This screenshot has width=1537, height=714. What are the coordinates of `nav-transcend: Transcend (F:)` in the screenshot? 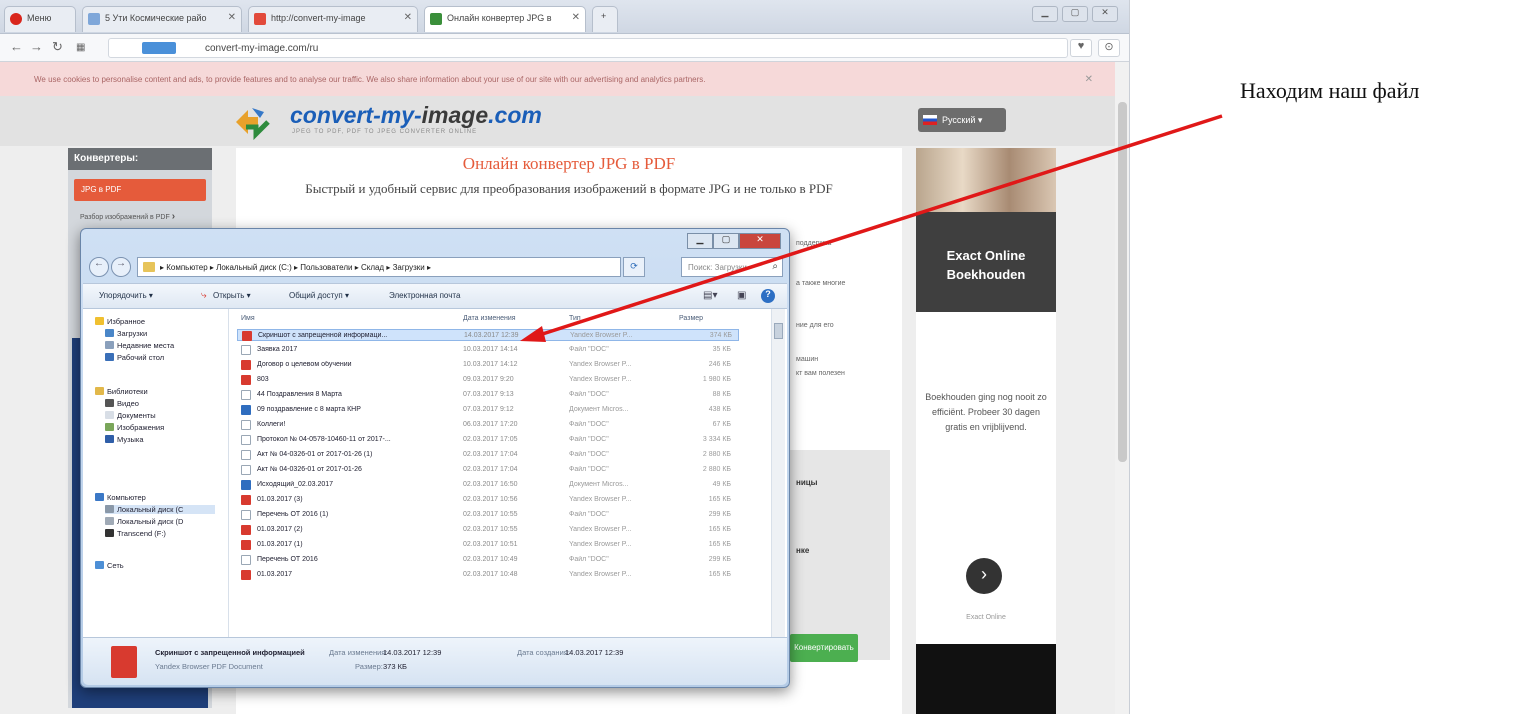 It's located at (135, 533).